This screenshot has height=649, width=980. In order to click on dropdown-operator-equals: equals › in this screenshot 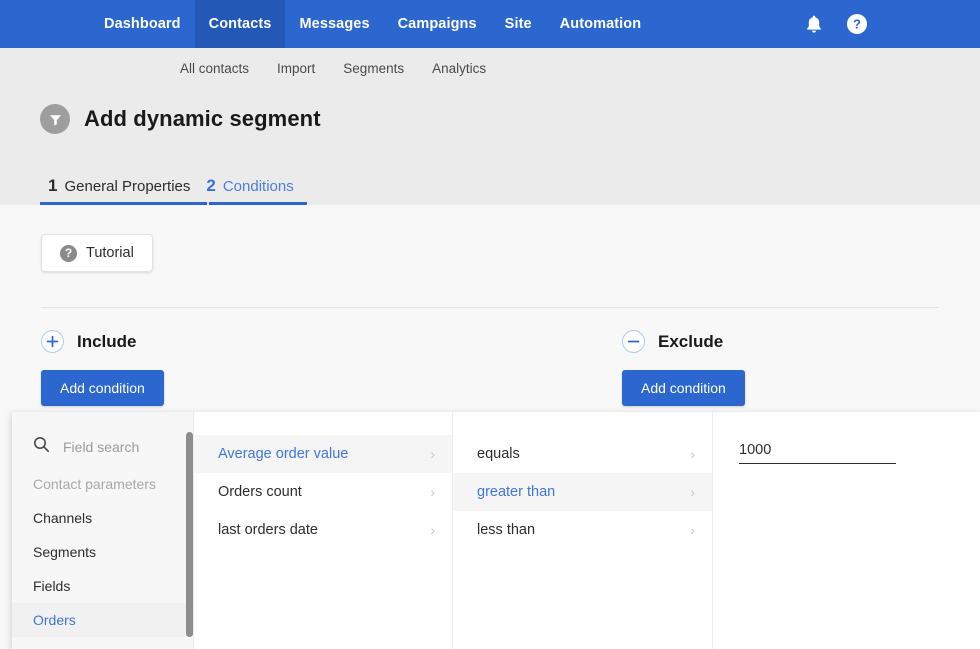, I will do `click(582, 454)`.